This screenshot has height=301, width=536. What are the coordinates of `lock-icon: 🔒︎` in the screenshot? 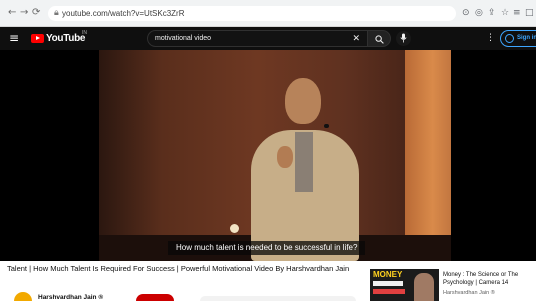 It's located at (56, 13).